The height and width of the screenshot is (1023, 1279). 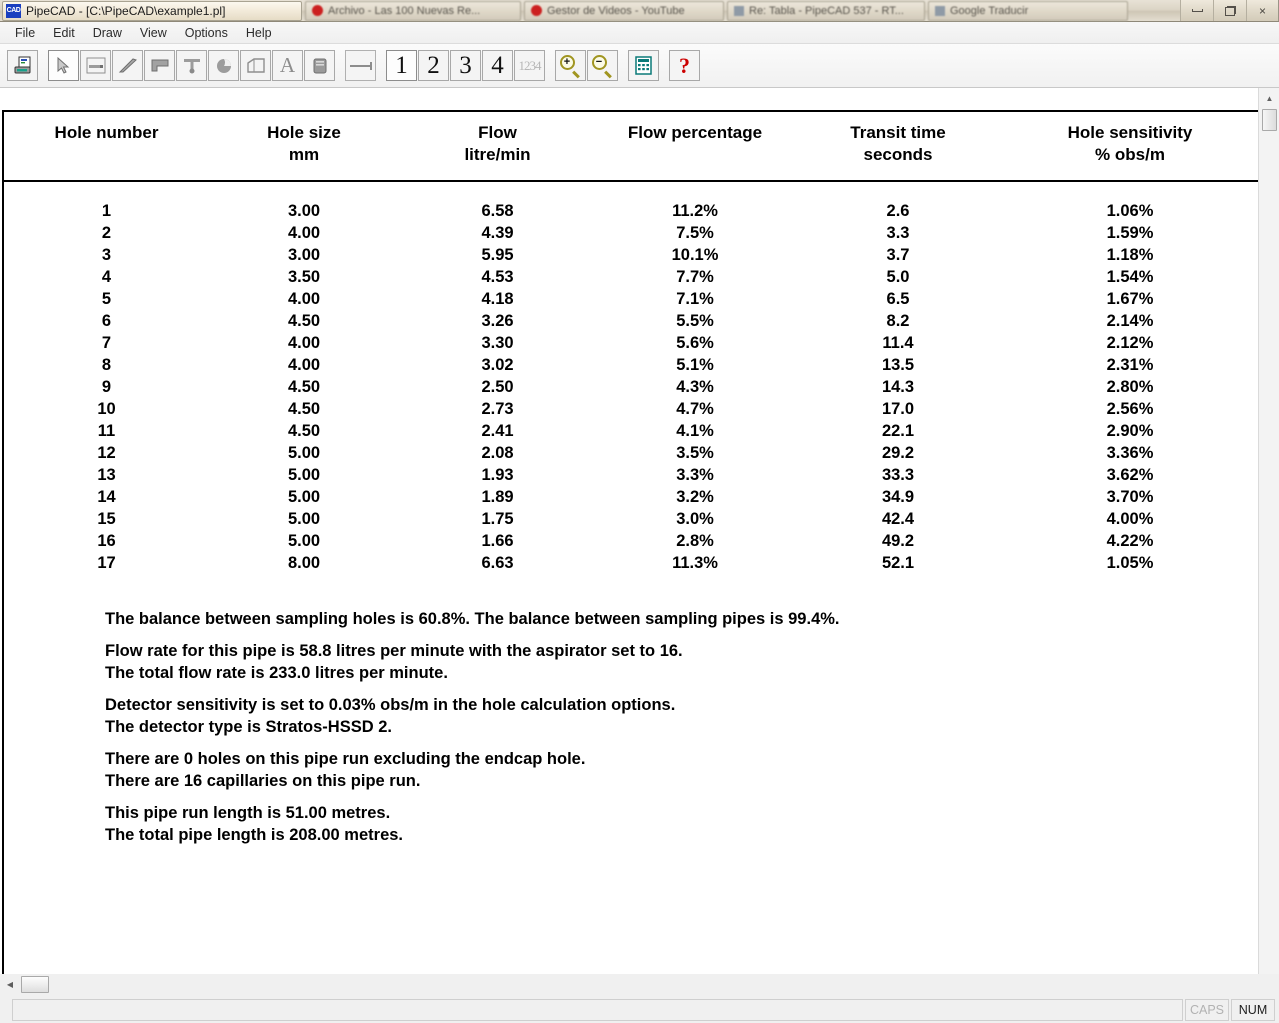 I want to click on cell-hole-sensitivity: 2.90%, so click(x=1130, y=430).